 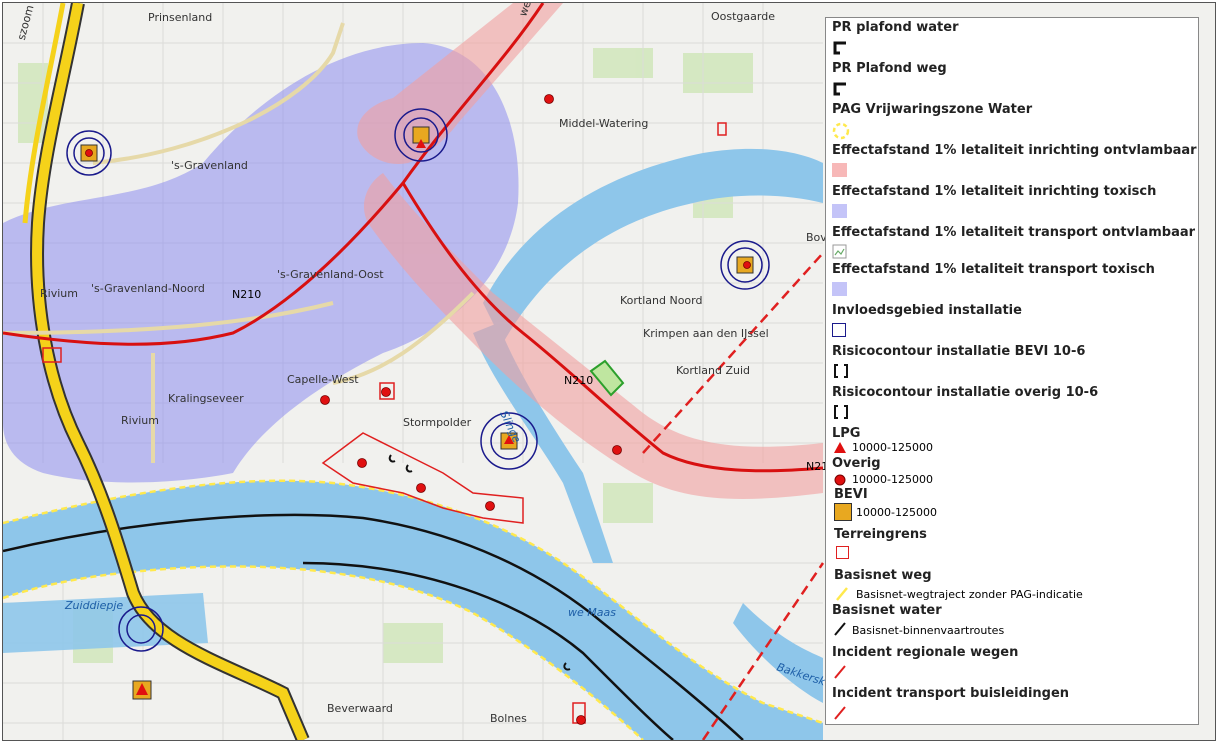 What do you see at coordinates (840, 480) in the screenshot?
I see `overig-dot-icon` at bounding box center [840, 480].